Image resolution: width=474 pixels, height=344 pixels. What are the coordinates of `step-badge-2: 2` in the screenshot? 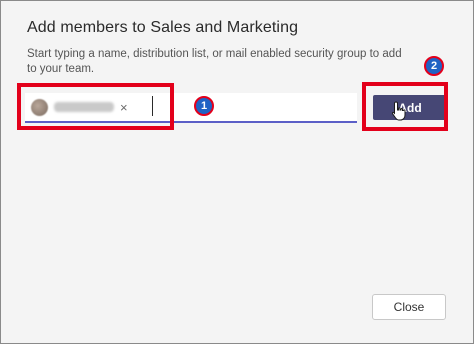 It's located at (434, 66).